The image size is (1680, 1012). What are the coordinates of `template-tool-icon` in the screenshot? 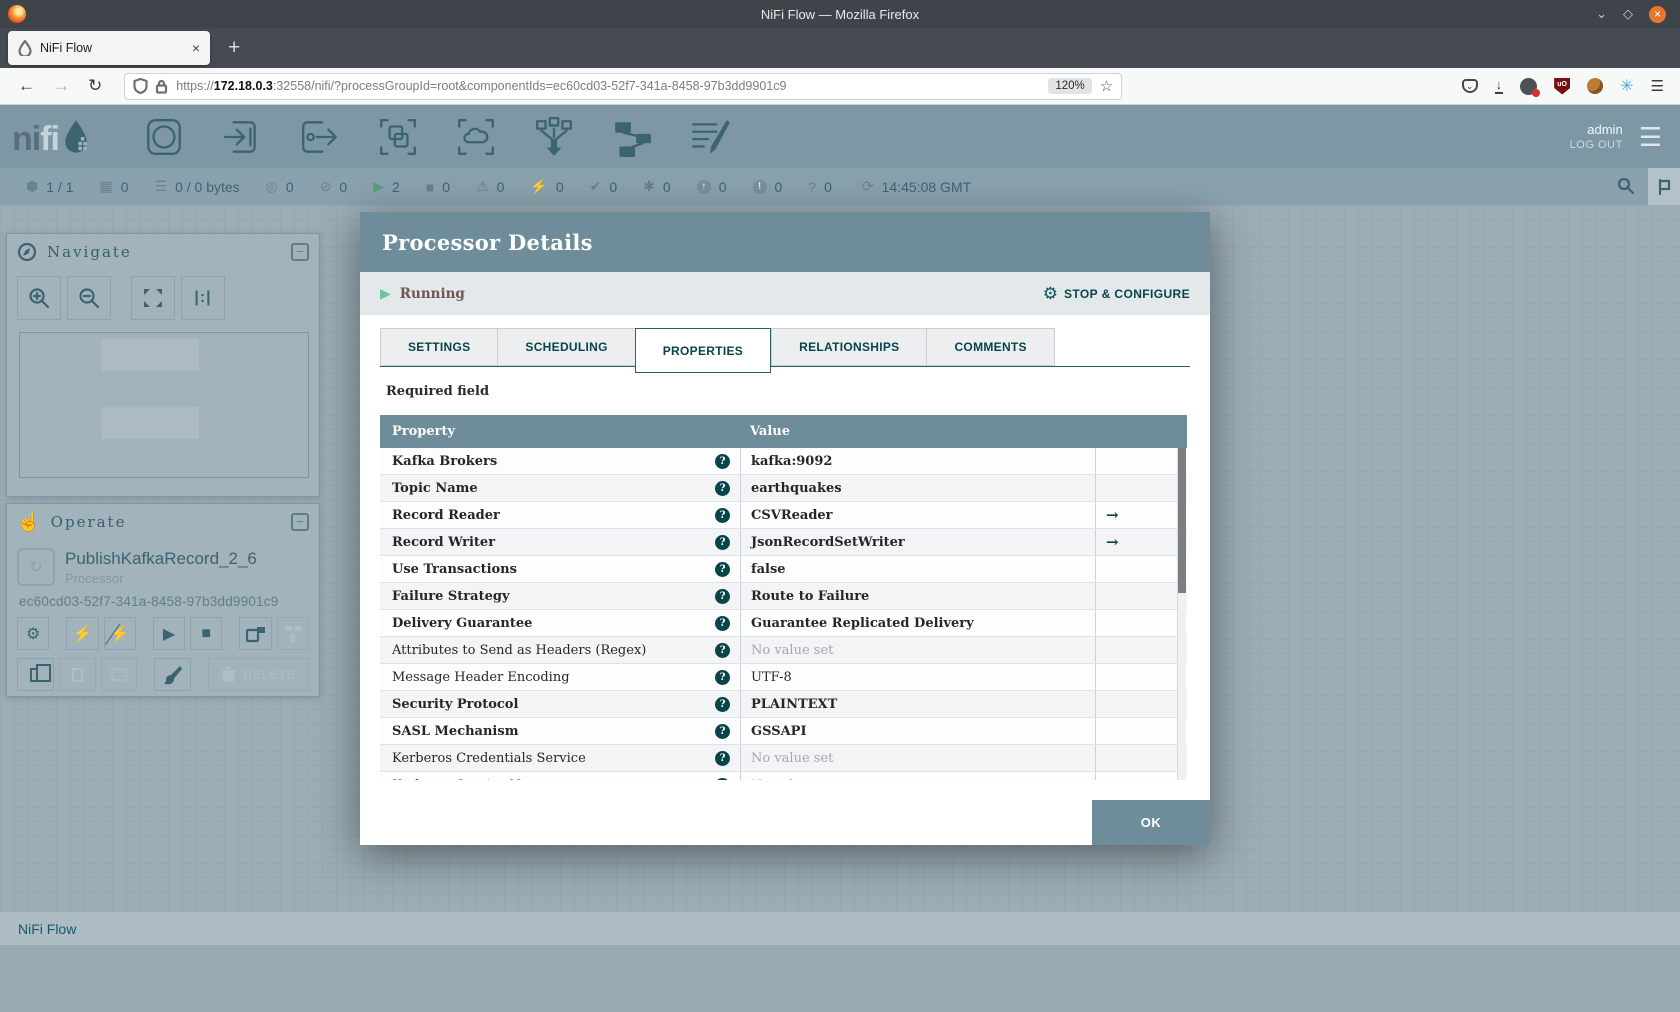 It's located at (632, 137).